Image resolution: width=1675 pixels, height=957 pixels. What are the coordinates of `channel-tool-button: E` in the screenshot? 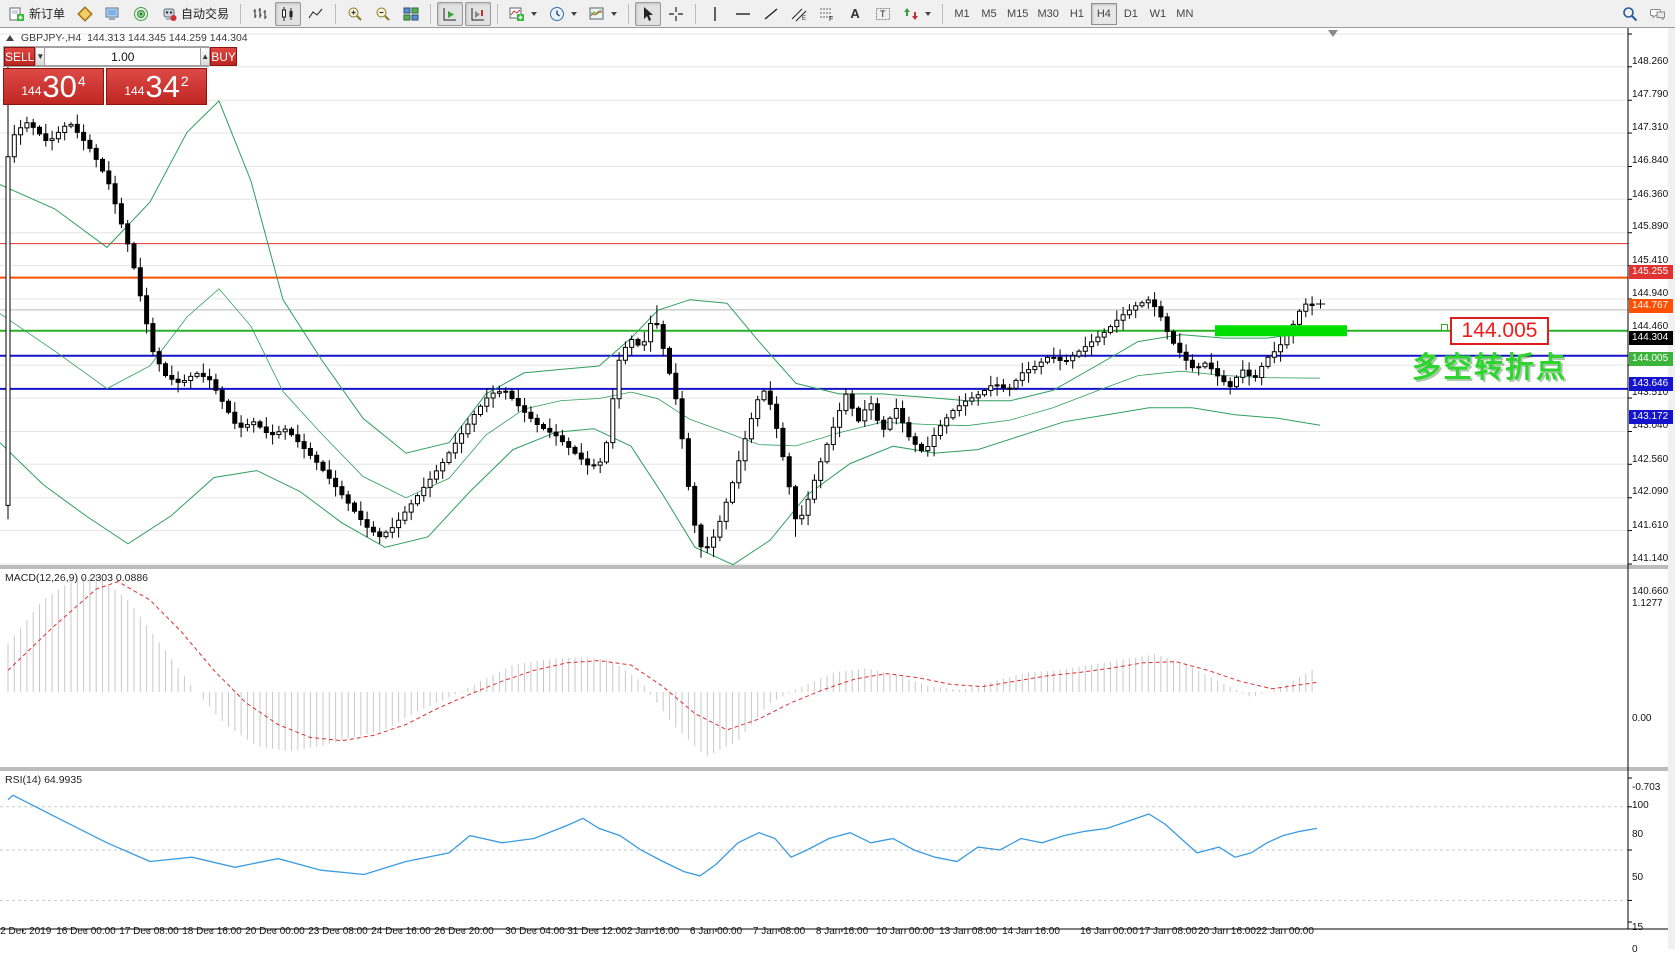 It's located at (799, 14).